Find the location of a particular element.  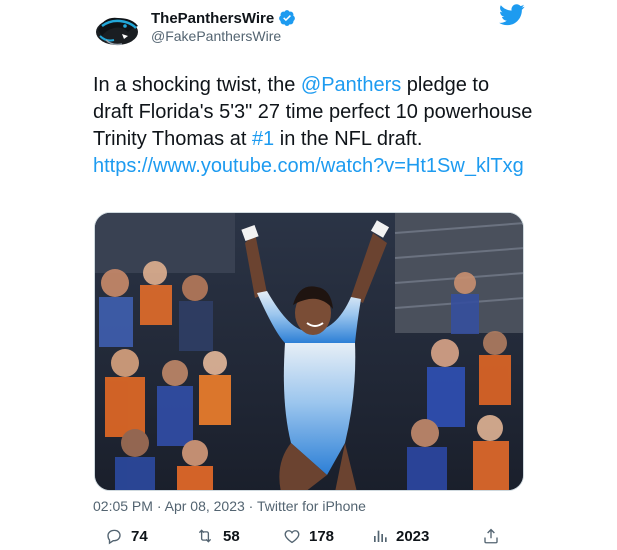

like-button: 178 is located at coordinates (308, 536).